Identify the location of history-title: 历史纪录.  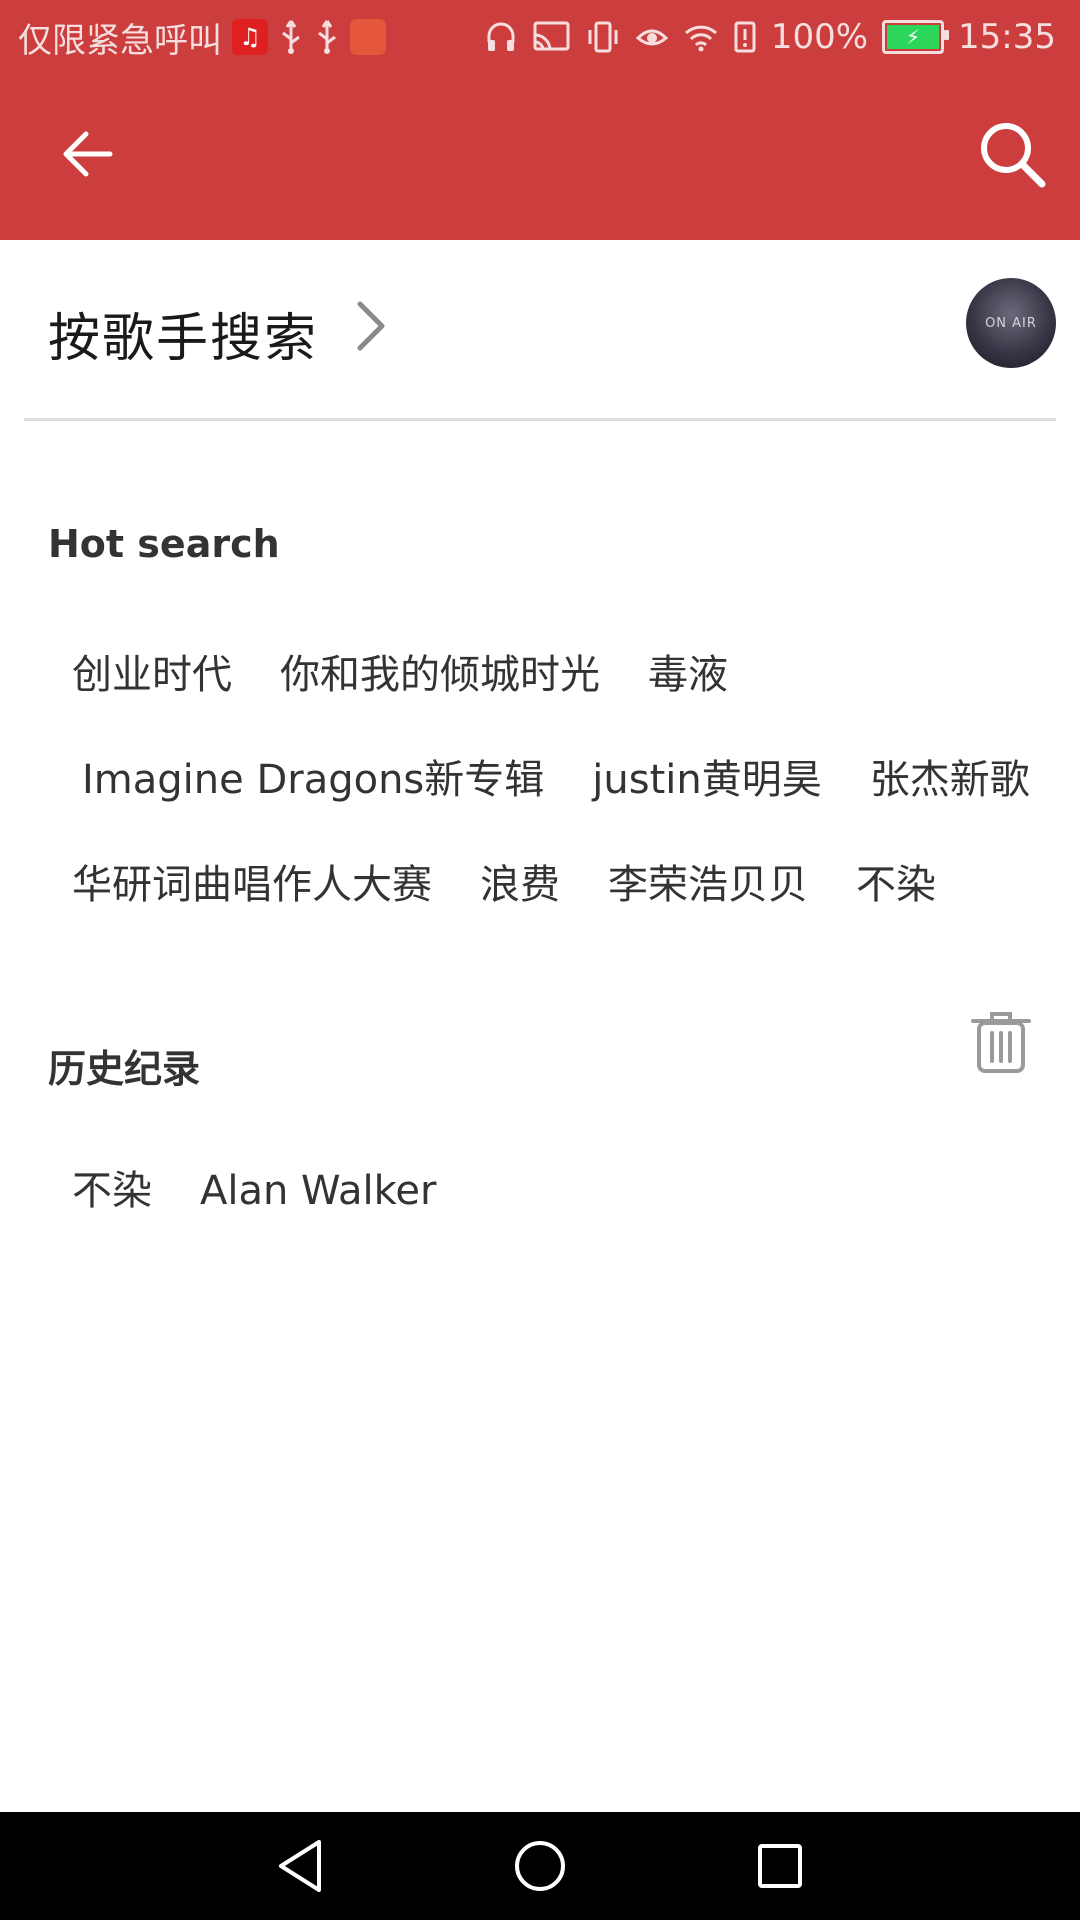
(124, 1069).